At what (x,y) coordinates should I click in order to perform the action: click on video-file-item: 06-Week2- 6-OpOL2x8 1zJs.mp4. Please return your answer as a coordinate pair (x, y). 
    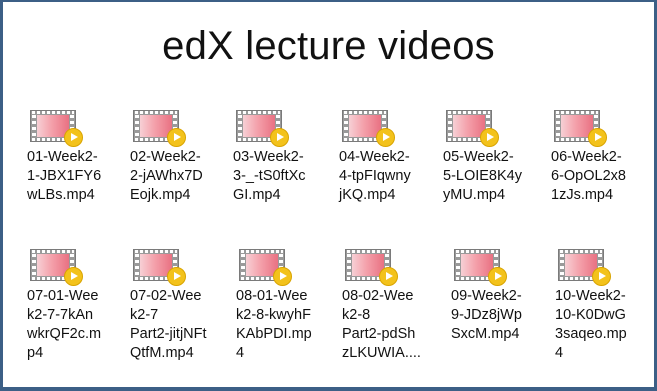
    Looking at the image, I should click on (601, 157).